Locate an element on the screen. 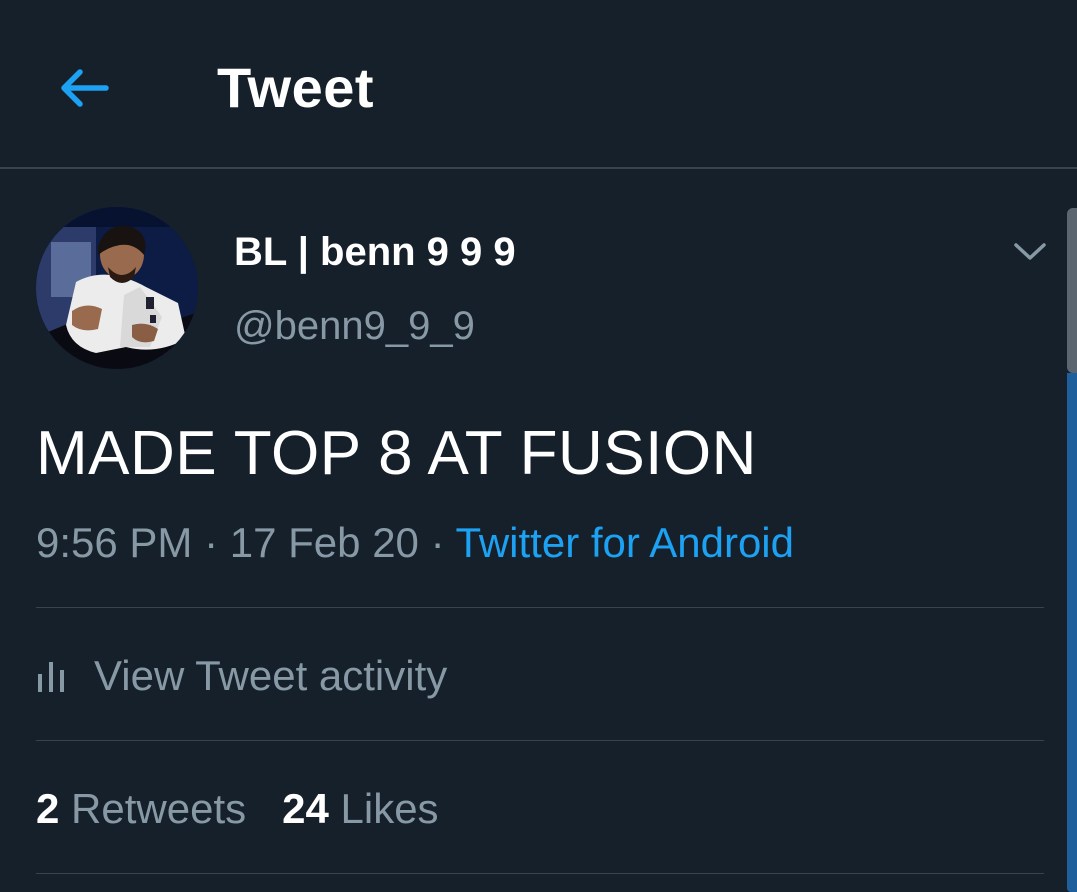 The image size is (1077, 892). retweets-stat: 2 Retweets is located at coordinates (141, 809).